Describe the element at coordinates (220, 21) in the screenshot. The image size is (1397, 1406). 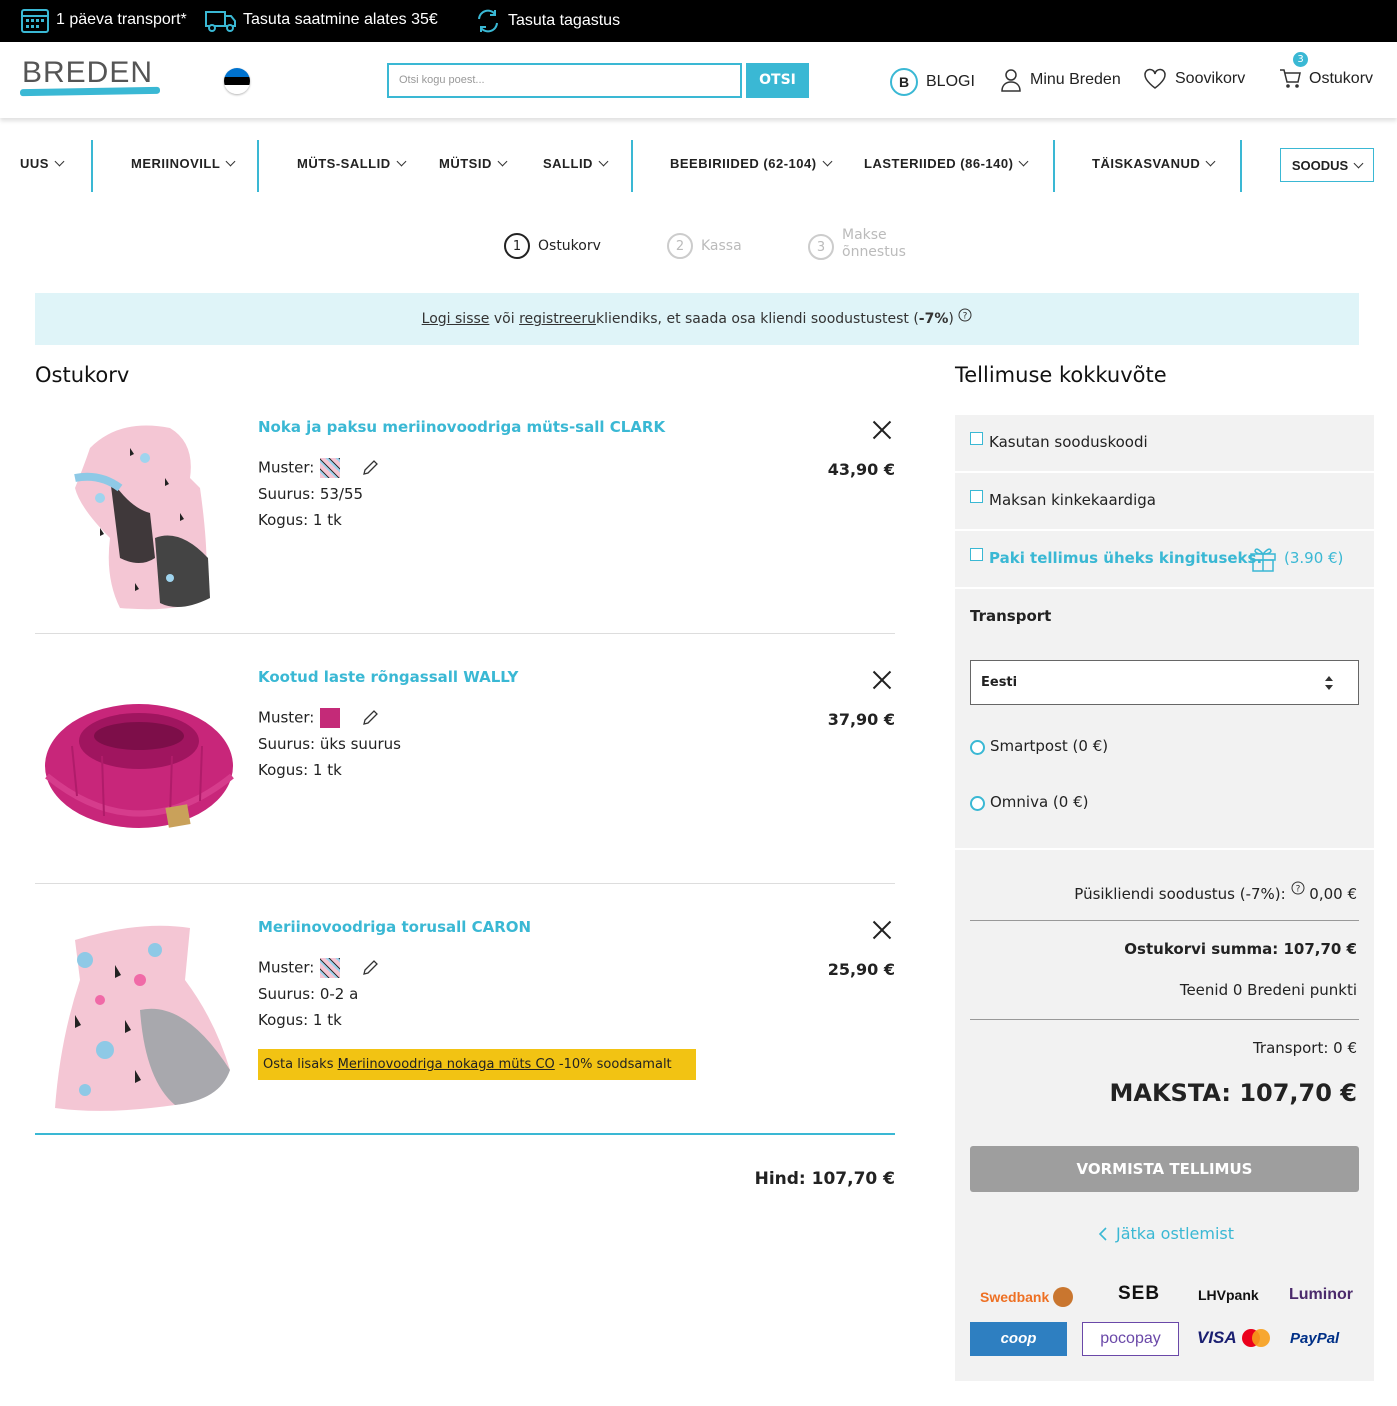
I see `truck-icon` at that location.